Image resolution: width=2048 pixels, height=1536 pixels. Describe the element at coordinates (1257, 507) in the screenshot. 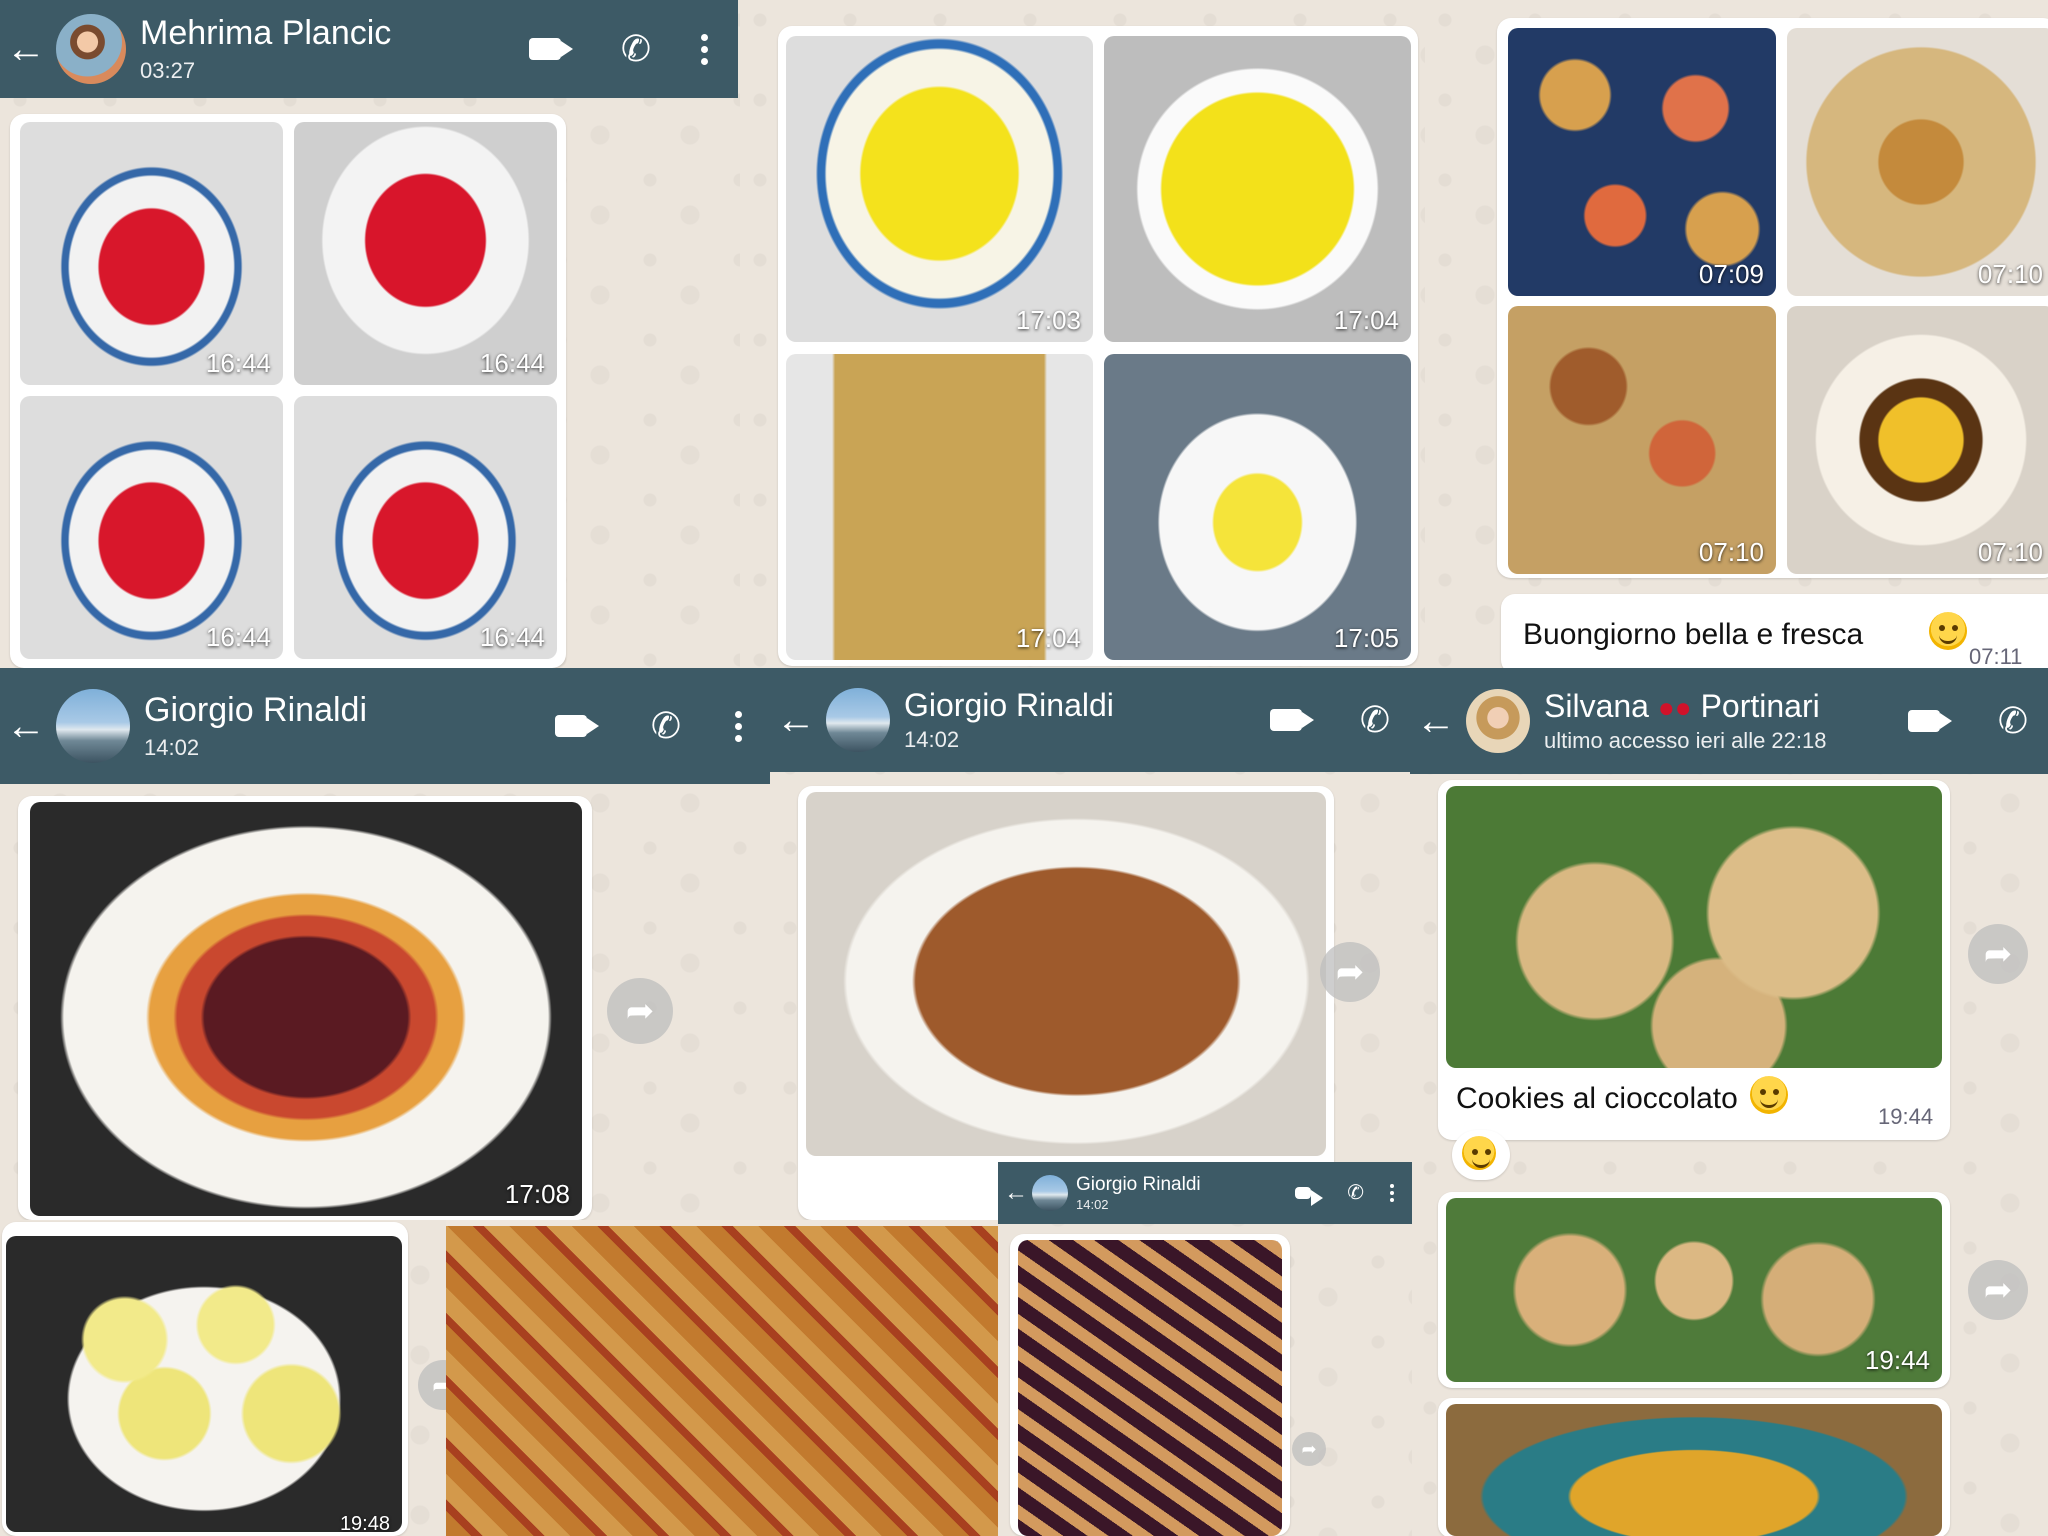

I see `photo-thumbnail: 17:05` at that location.